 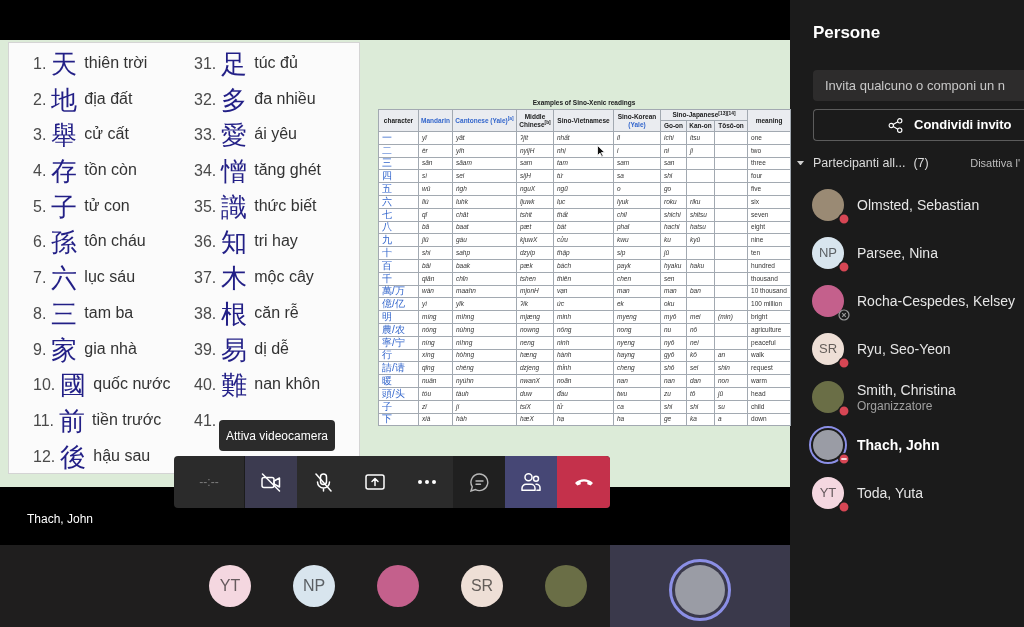 I want to click on chinese-character: 憎, so click(x=234, y=171).